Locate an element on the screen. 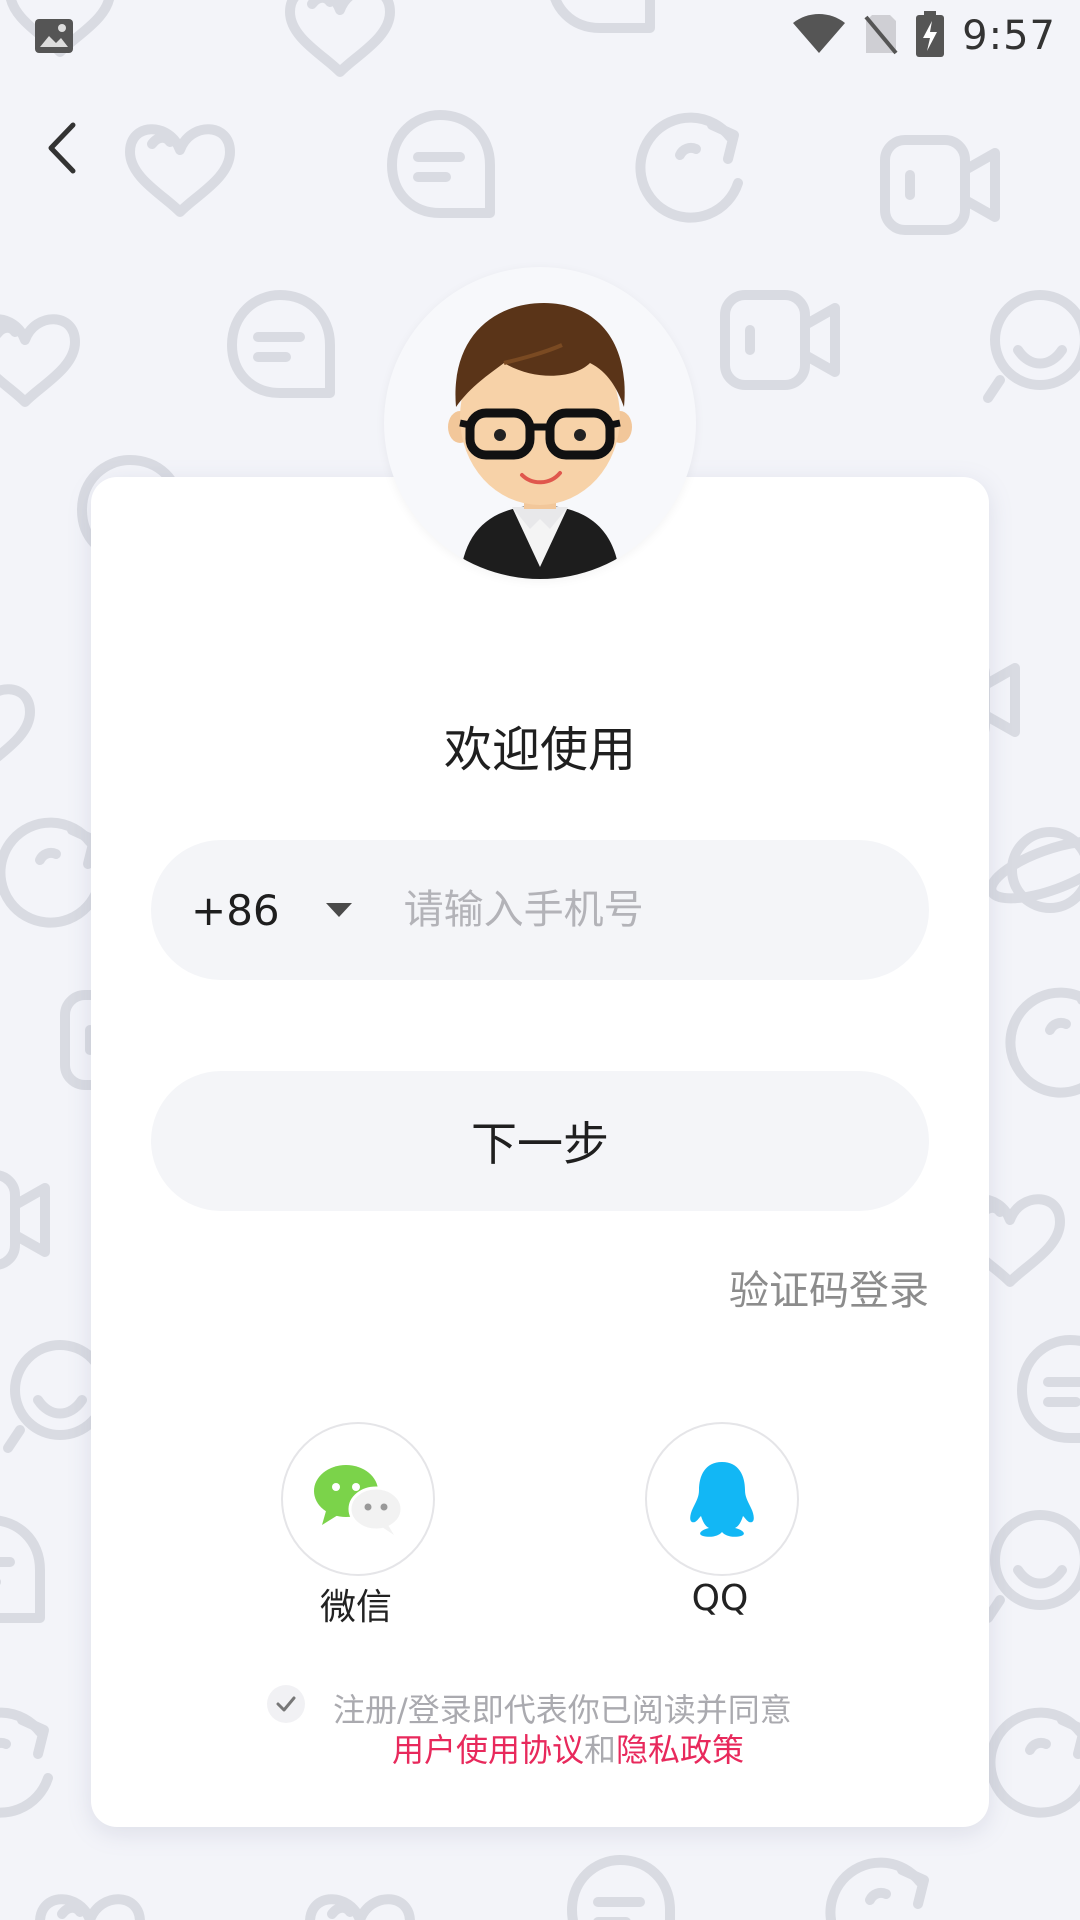 Image resolution: width=1080 pixels, height=1920 pixels. check-icon is located at coordinates (286, 1704).